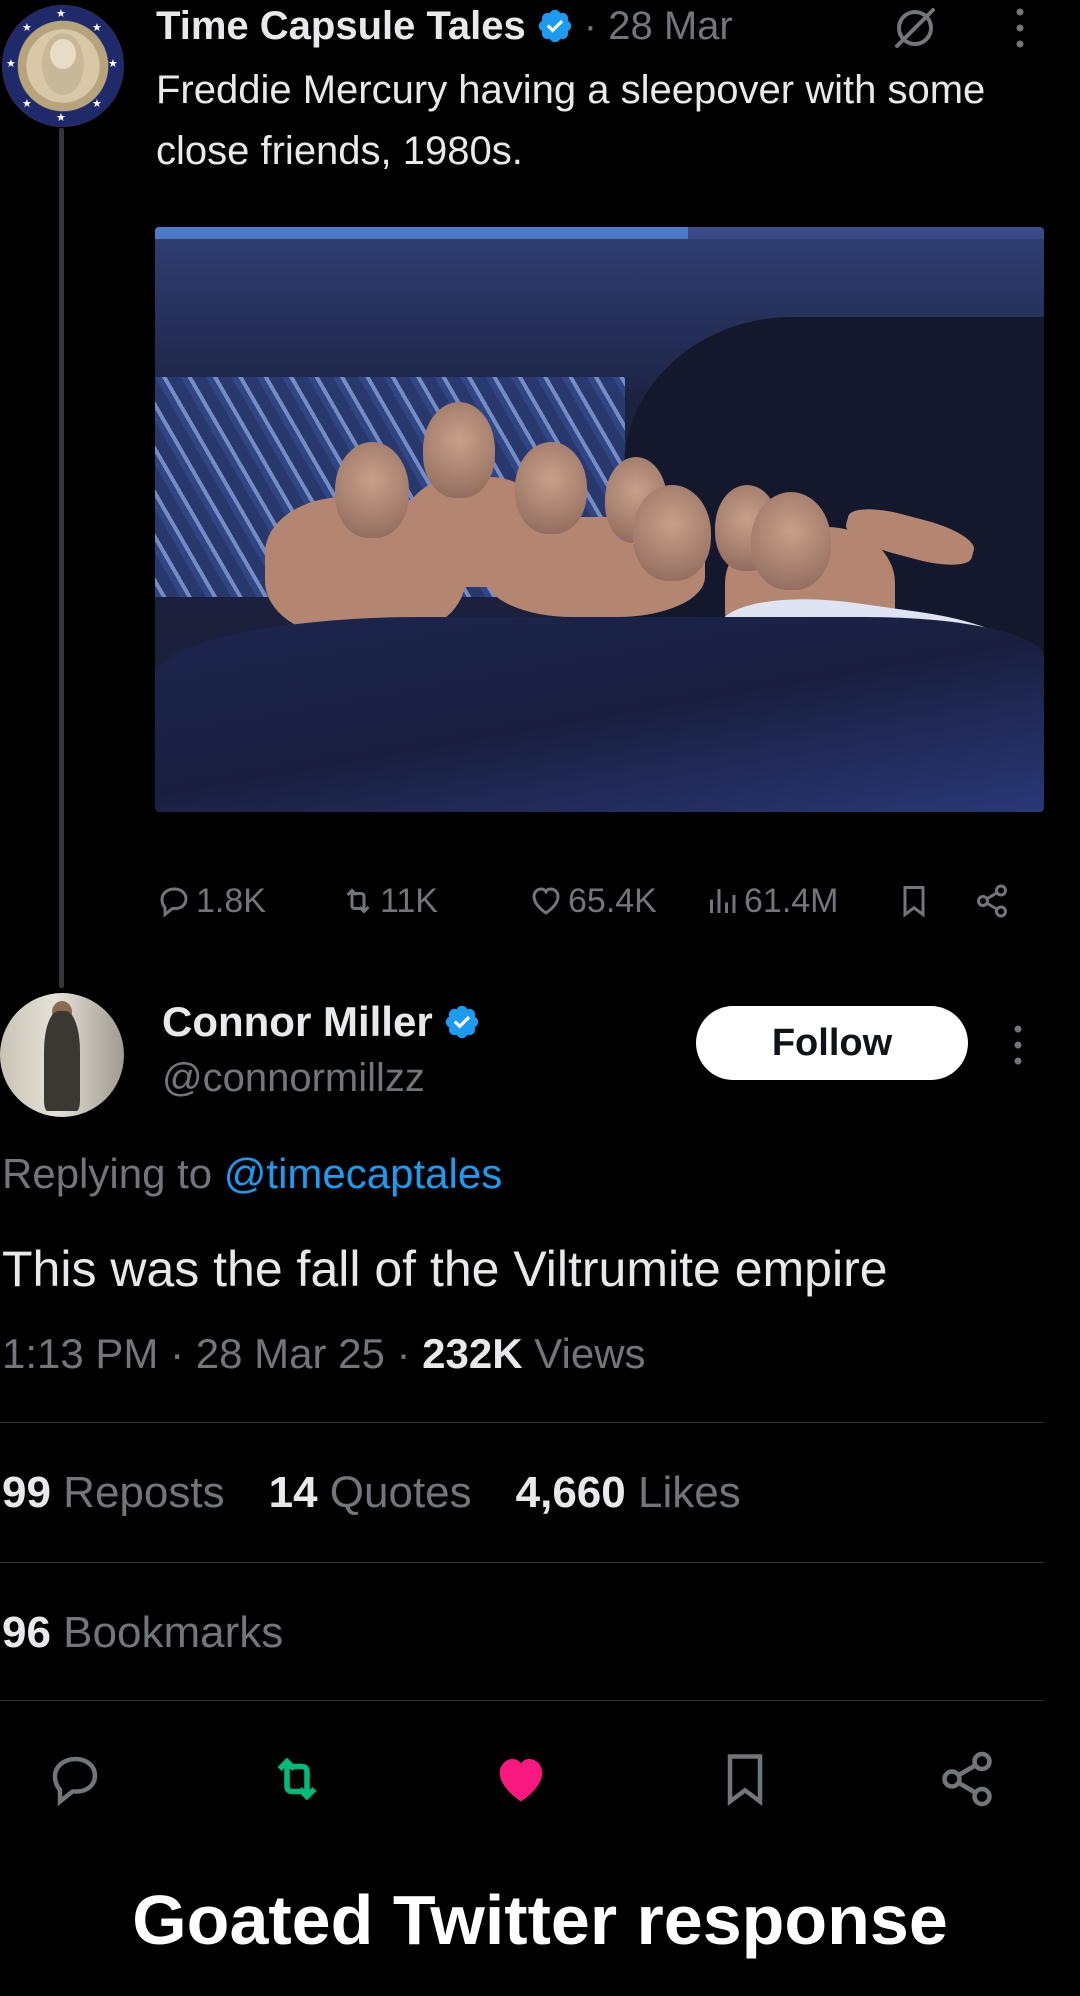 The height and width of the screenshot is (1996, 1080). I want to click on reply-views-count: 232K, so click(472, 1353).